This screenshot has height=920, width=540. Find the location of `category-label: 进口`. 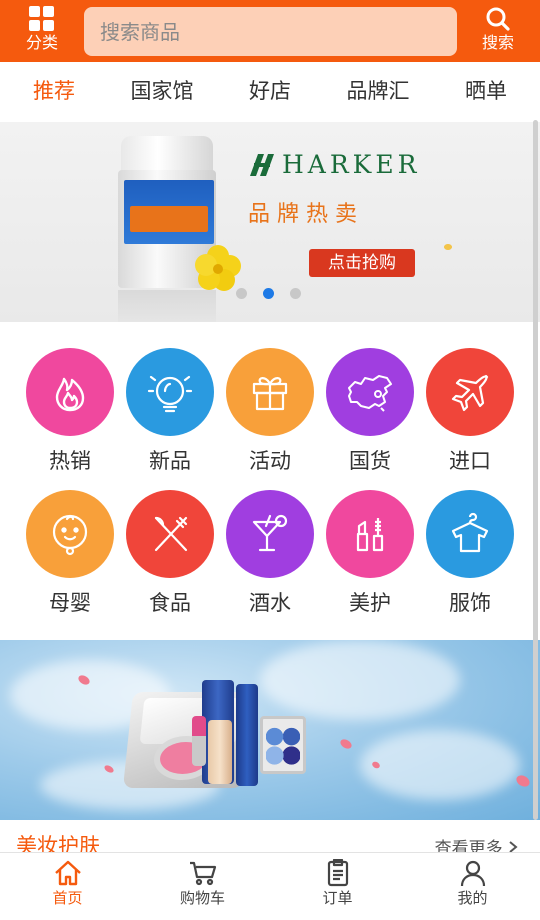

category-label: 进口 is located at coordinates (470, 461).